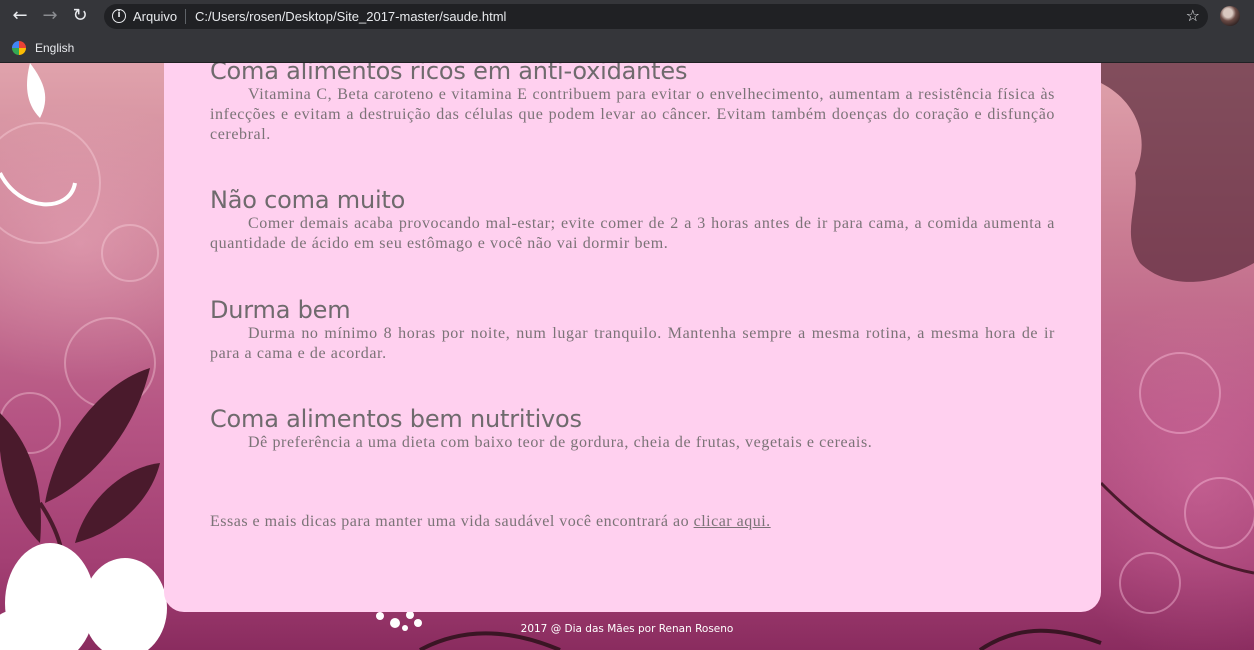 The height and width of the screenshot is (650, 1254). What do you see at coordinates (627, 629) in the screenshot?
I see `page-footer: 2017 @ Dia das Mães por Renan Roseno` at bounding box center [627, 629].